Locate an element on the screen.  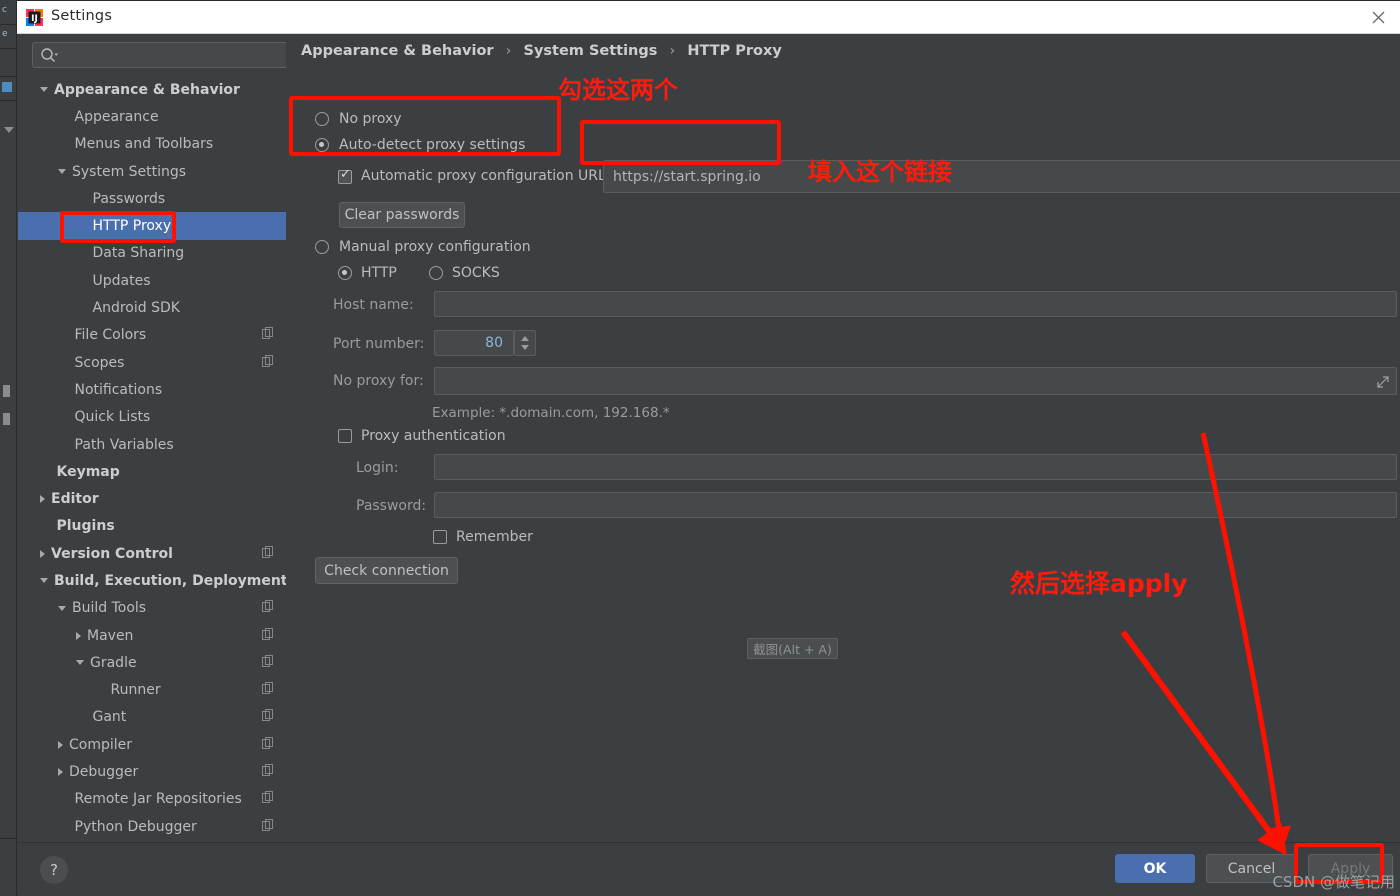
sidebar-item-appearance: Appearance is located at coordinates (152, 116).